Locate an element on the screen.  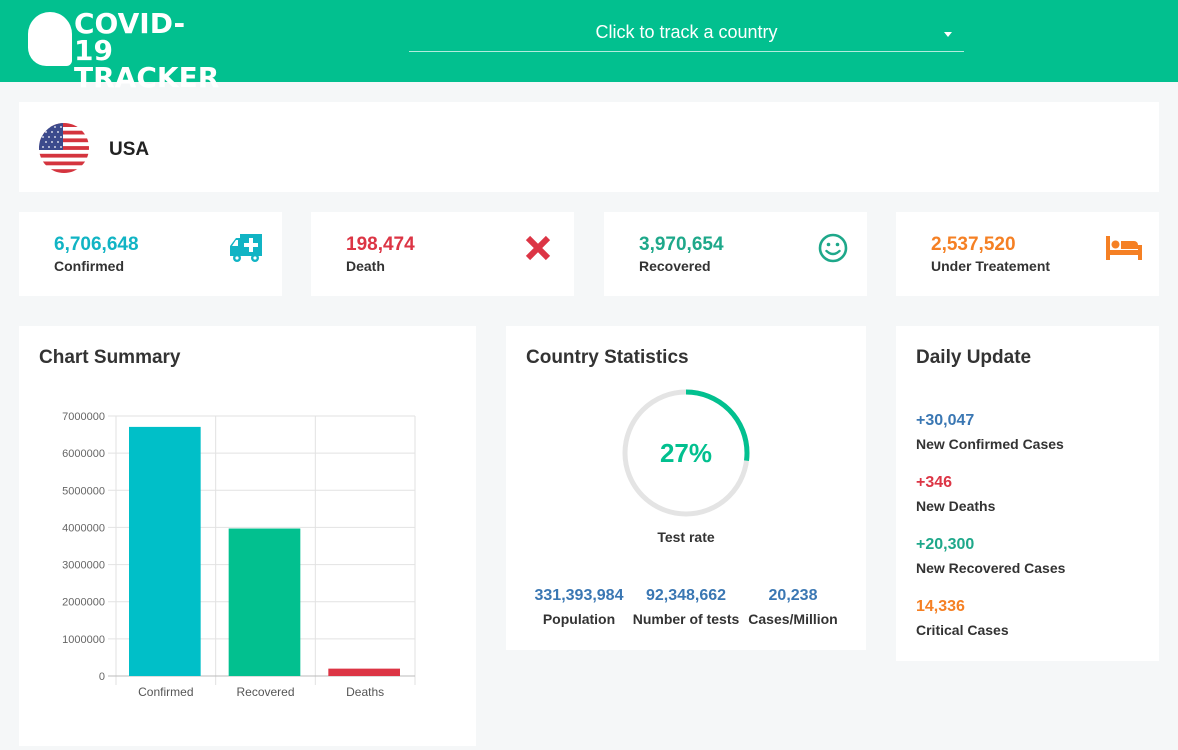
bar-confirmed is located at coordinates (165, 551).